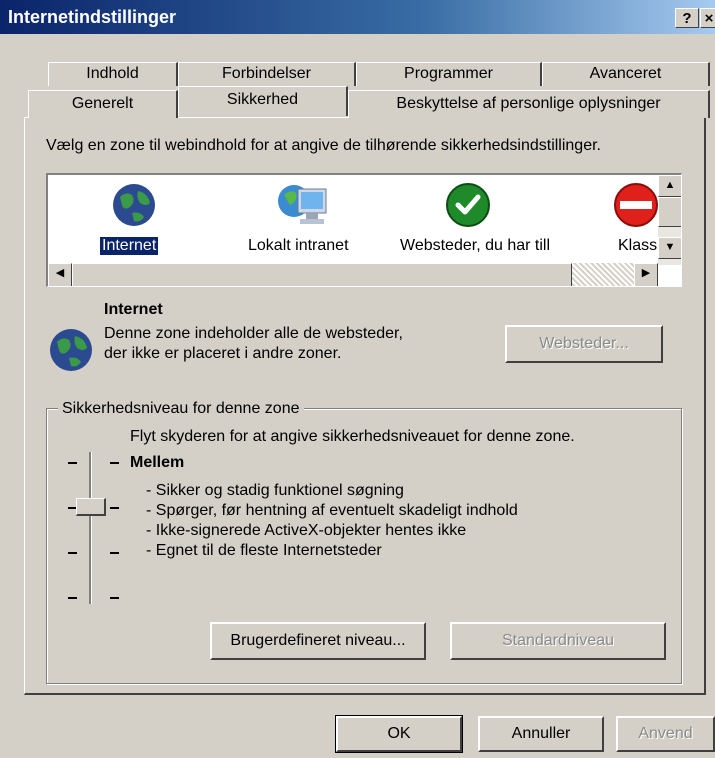 This screenshot has width=715, height=758. I want to click on zone-description-line2: der ikke er placeret i andre zoner., so click(223, 353).